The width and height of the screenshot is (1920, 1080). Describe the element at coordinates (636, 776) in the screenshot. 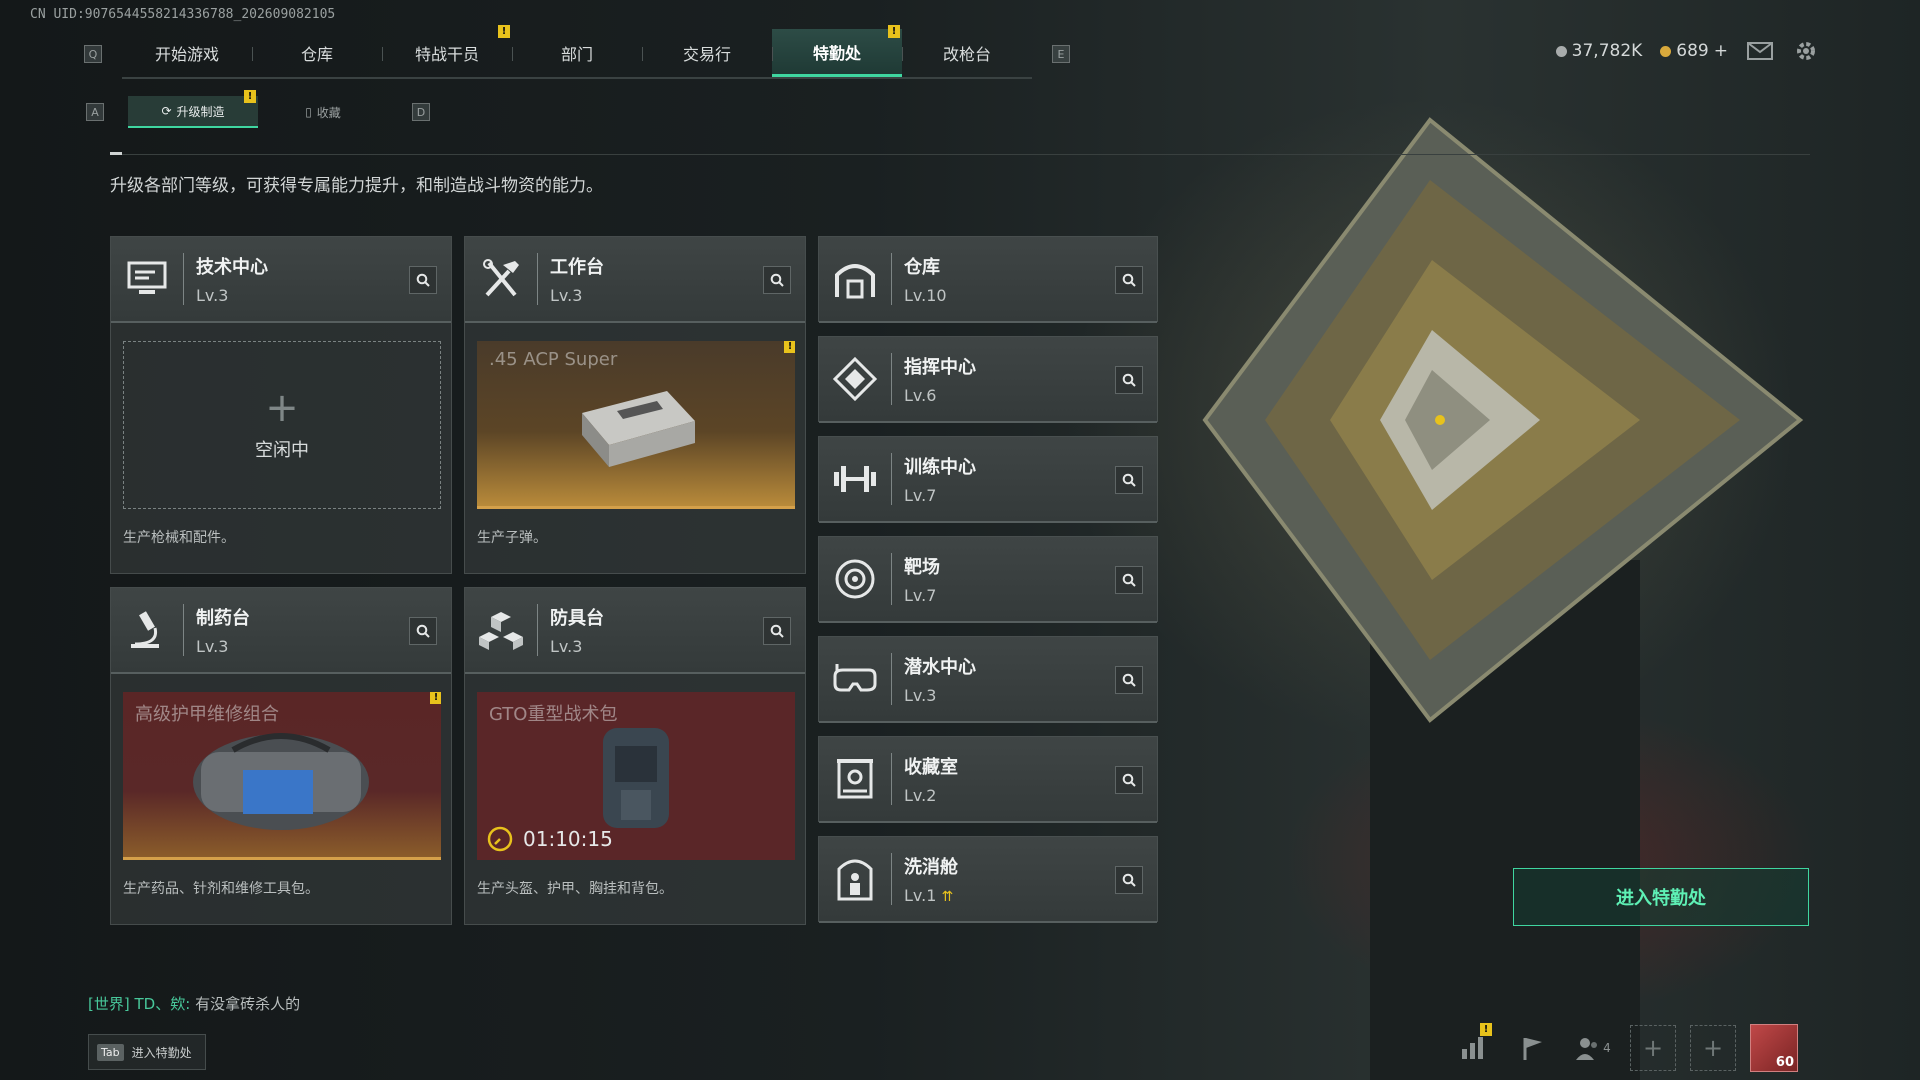

I see `production-slot-item: GTO重型战术包 01:10:15` at that location.